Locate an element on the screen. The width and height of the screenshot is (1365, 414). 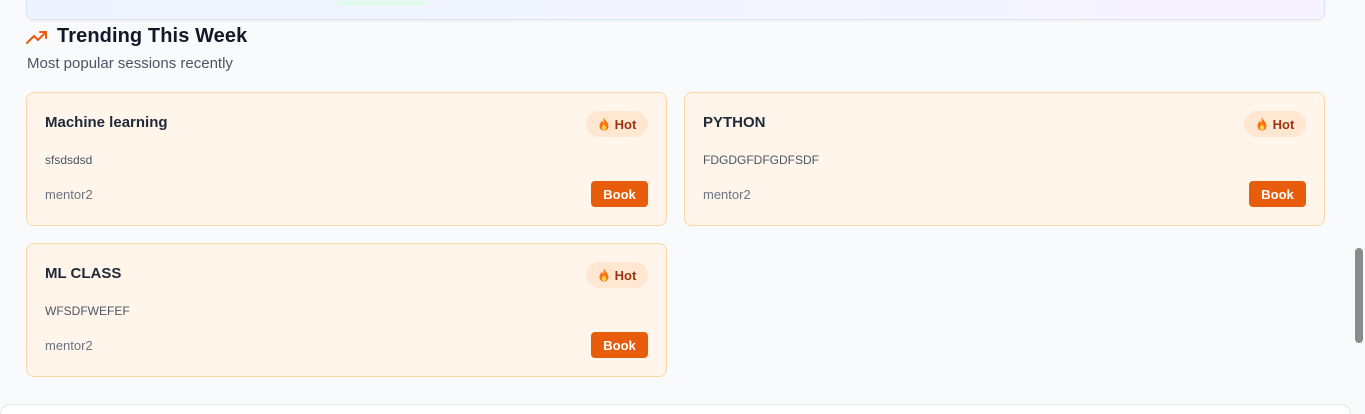
section-subtitle: Most popular sessions recently is located at coordinates (130, 63).